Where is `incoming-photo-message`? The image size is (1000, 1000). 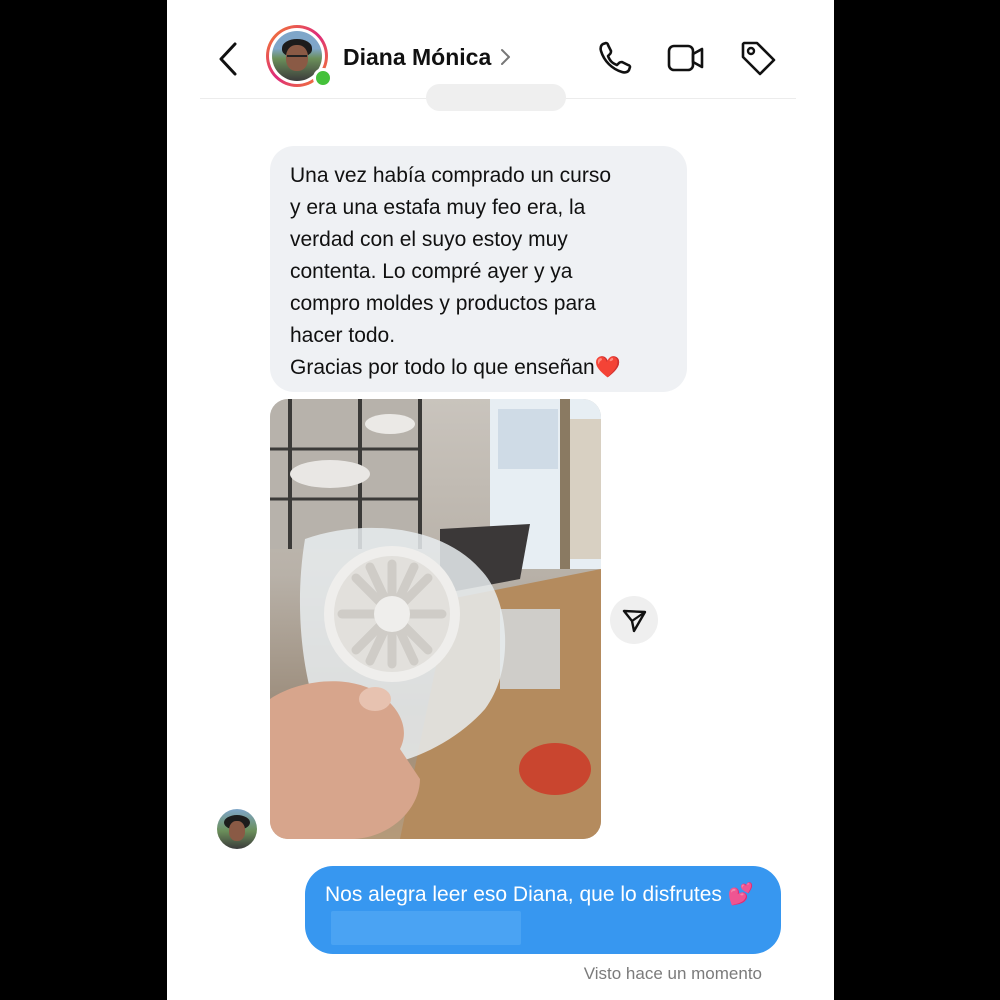
incoming-photo-message is located at coordinates (435, 619).